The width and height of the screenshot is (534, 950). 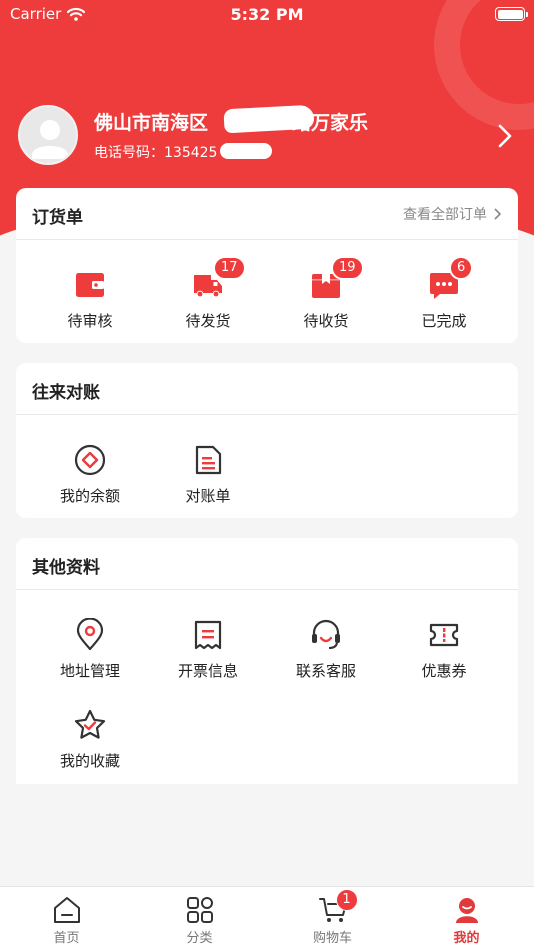 I want to click on tab-home: 首页, so click(x=66, y=920).